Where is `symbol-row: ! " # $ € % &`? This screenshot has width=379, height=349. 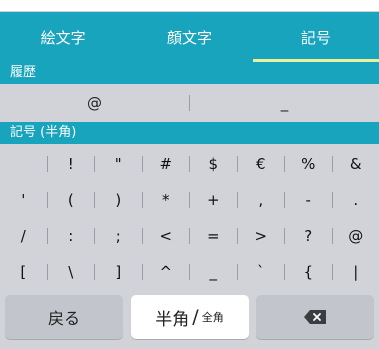 symbol-row: ! " # $ € % & is located at coordinates (189, 164).